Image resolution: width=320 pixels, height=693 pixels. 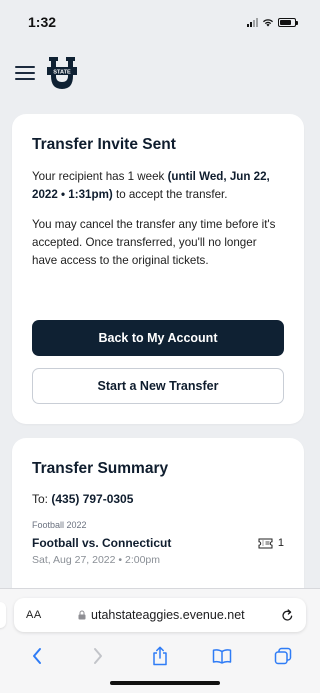 What do you see at coordinates (34, 615) in the screenshot?
I see `reader-aa-button: AA` at bounding box center [34, 615].